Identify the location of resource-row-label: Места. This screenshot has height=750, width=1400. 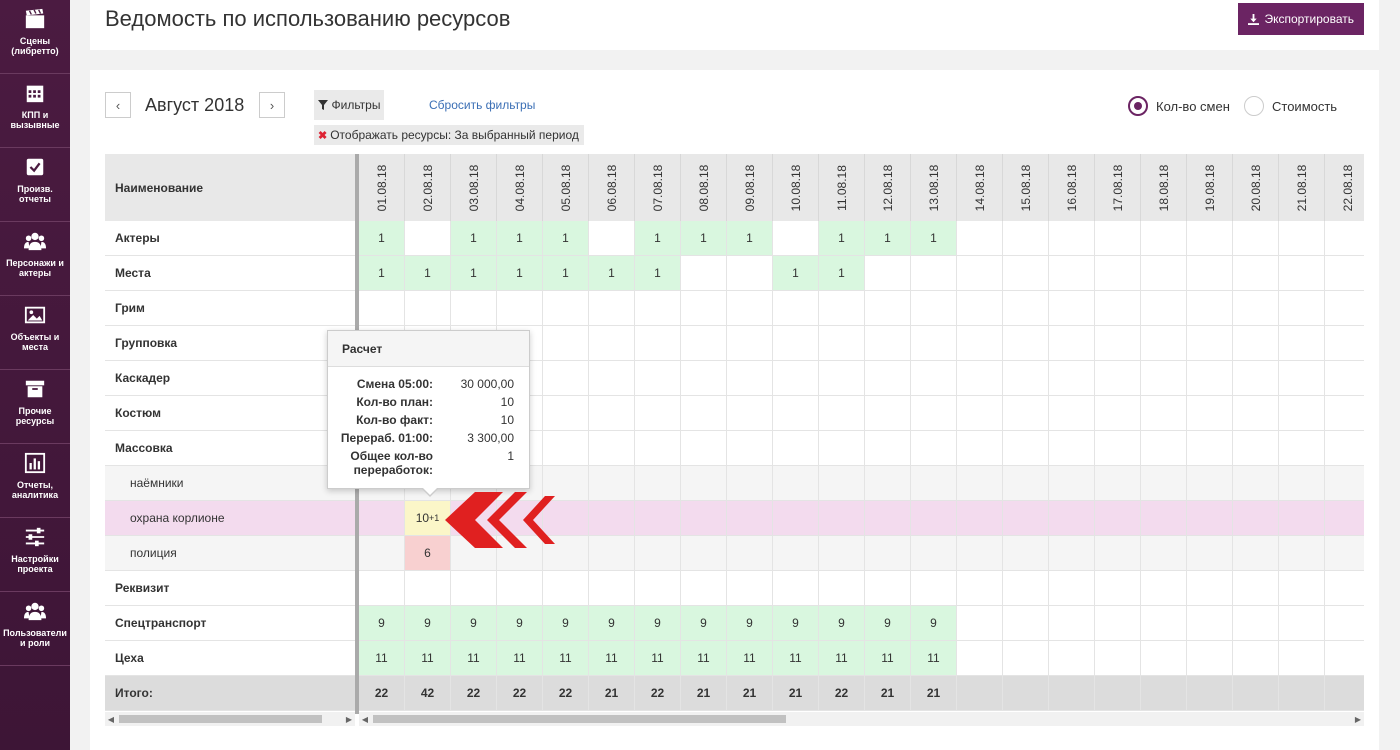
(230, 273).